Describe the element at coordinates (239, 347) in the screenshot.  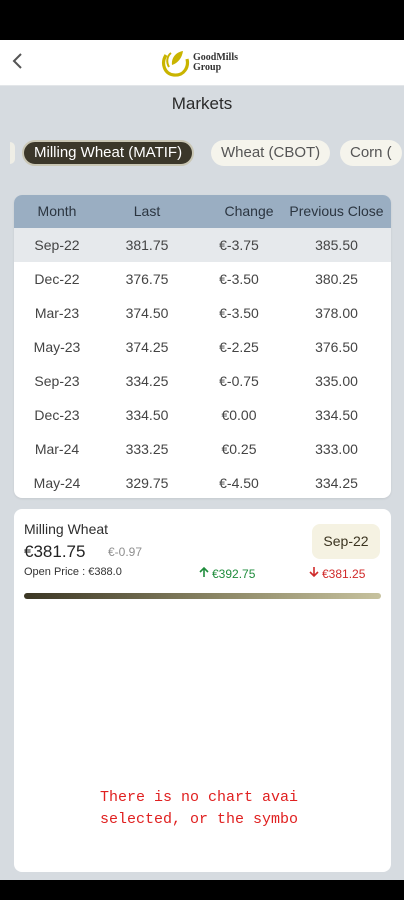
I see `cell-change: €-2.25` at that location.